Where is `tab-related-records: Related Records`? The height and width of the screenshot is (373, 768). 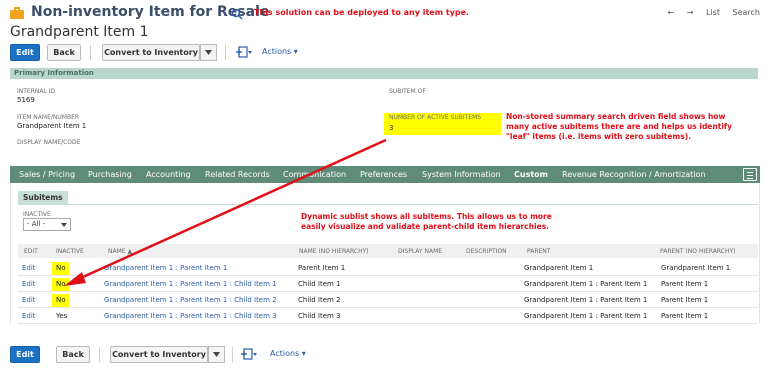 tab-related-records: Related Records is located at coordinates (237, 174).